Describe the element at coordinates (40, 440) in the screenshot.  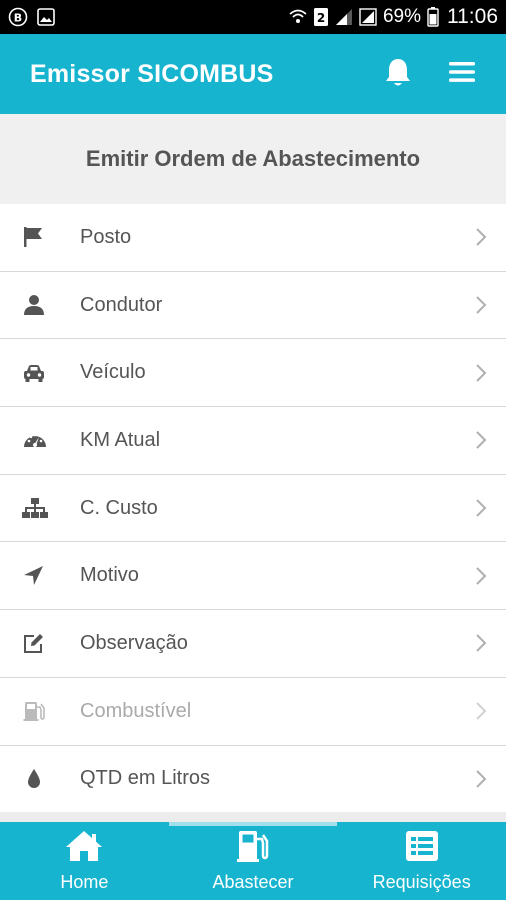
I see `tachometer-icon` at that location.